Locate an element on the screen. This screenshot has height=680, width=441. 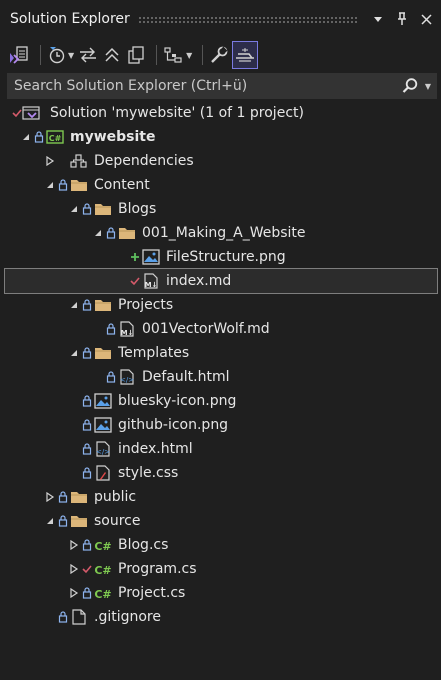
added-icon is located at coordinates (135, 257).